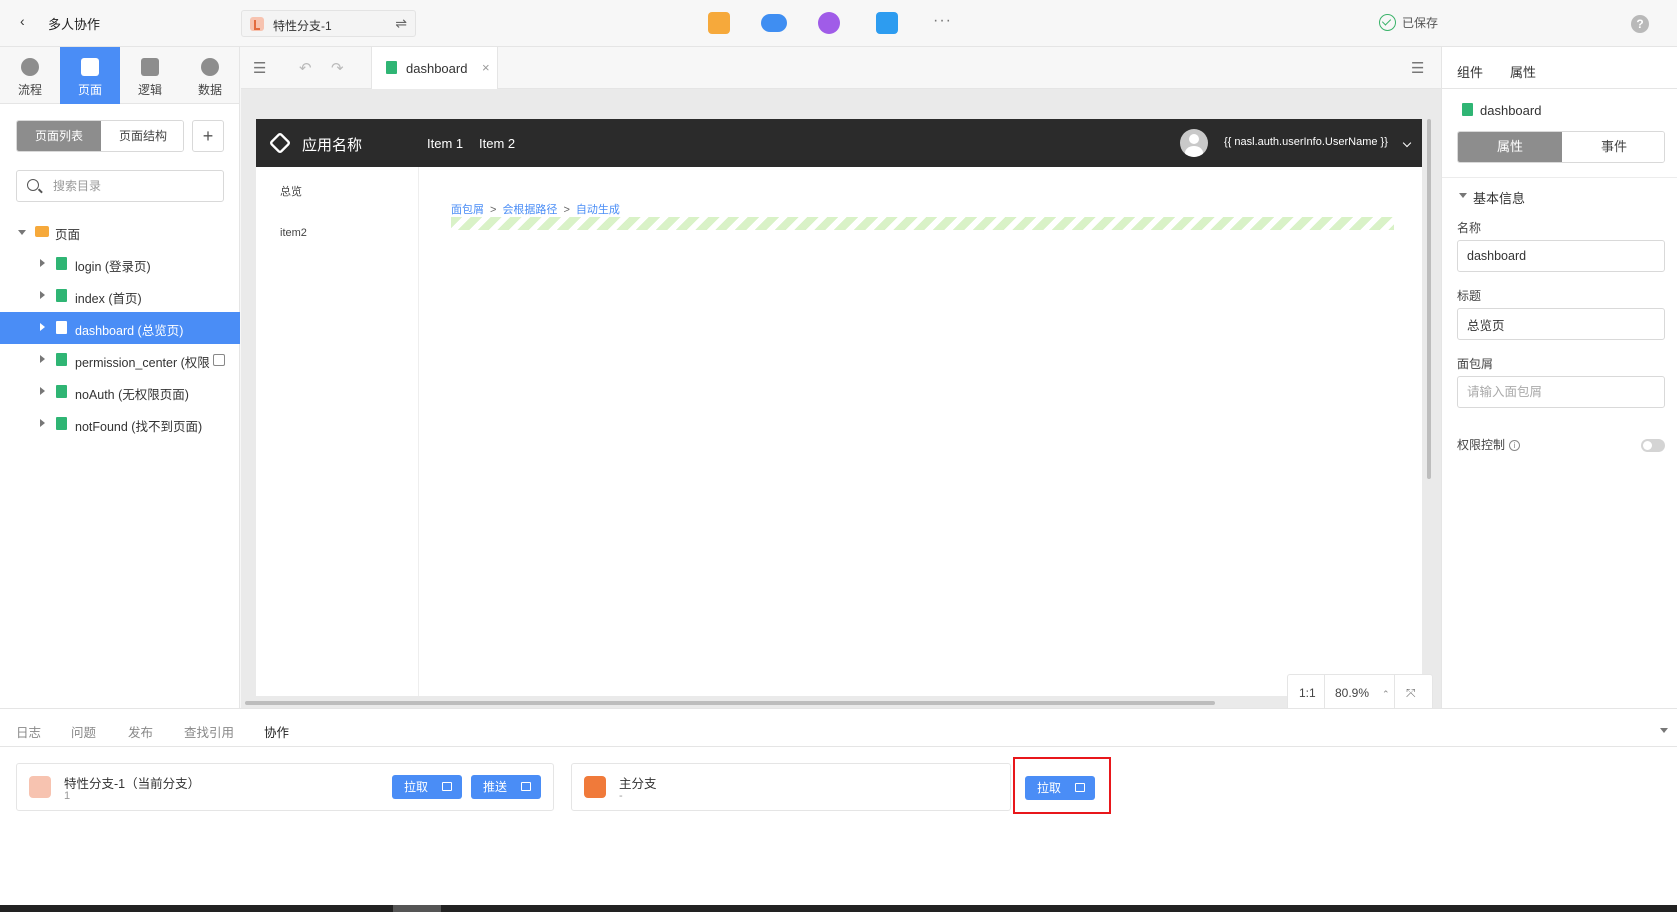 The height and width of the screenshot is (912, 1677). Describe the element at coordinates (1352, 693) in the screenshot. I see `zoom-value: 80.9%` at that location.